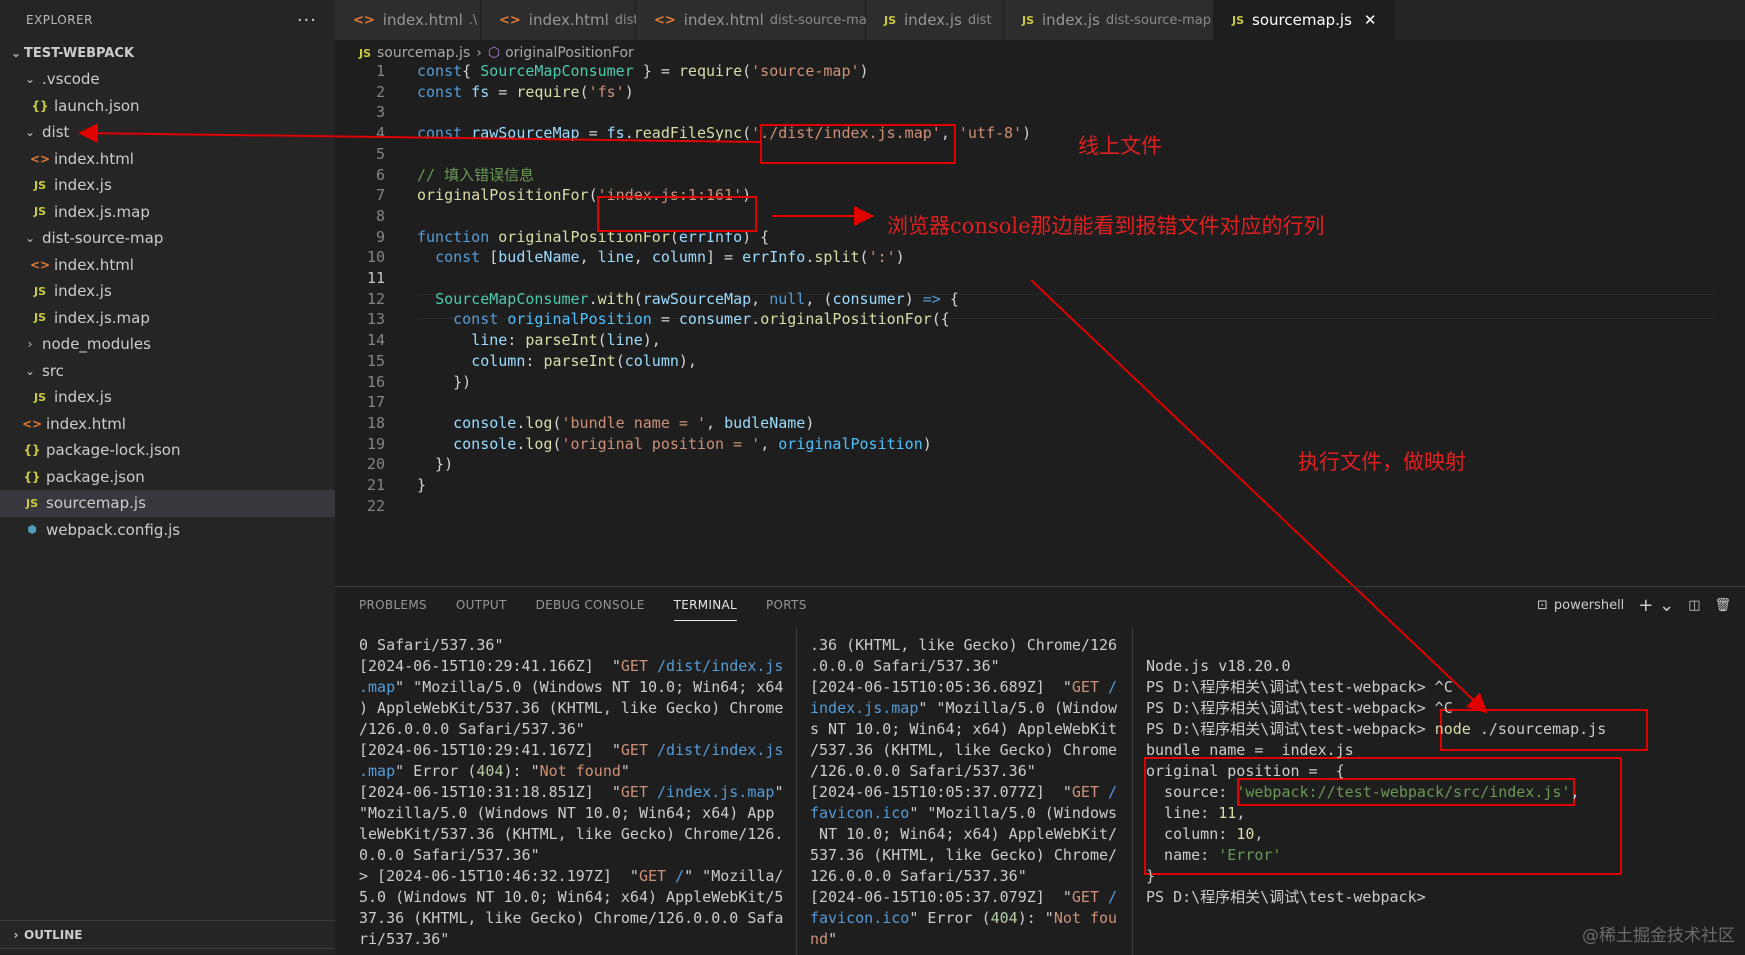 The width and height of the screenshot is (1745, 955). I want to click on html-file-icon: <>, so click(32, 423).